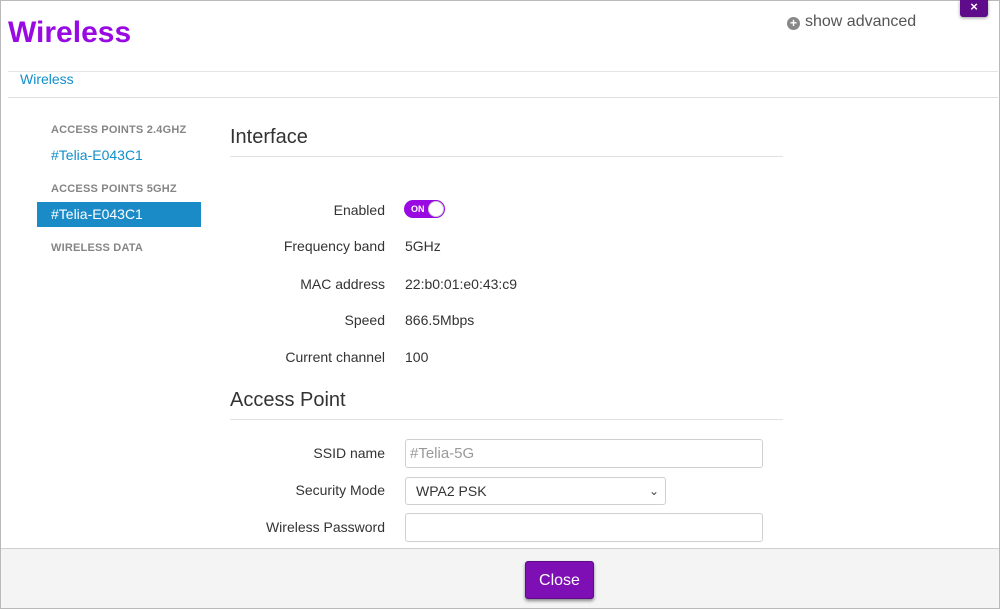 This screenshot has height=609, width=1000. I want to click on enabled-toggle: ON, so click(424, 209).